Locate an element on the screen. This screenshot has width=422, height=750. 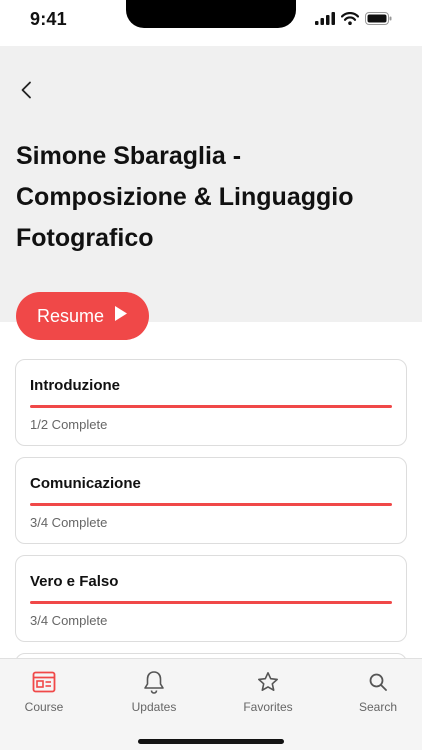
status-time: 9:41 is located at coordinates (48, 19).